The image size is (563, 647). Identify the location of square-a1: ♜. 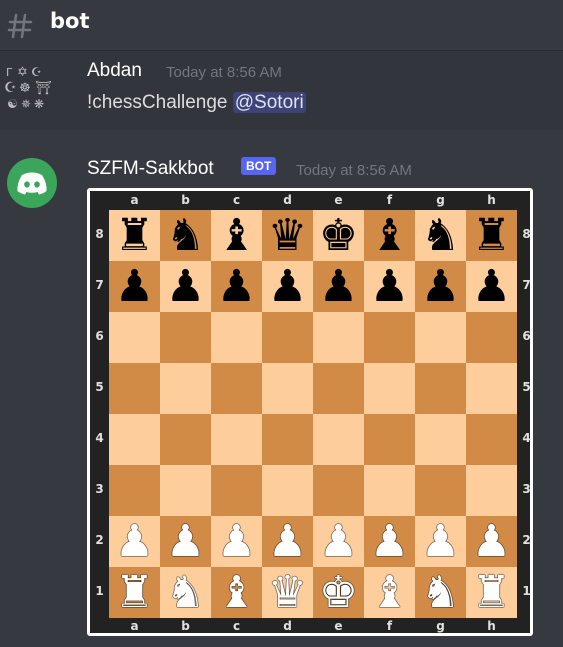
(134, 592).